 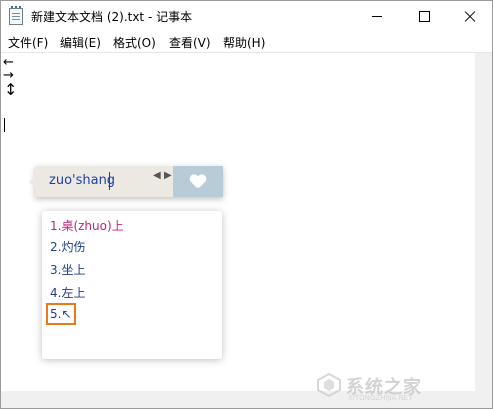 I want to click on window-title: 新建文本文档 (2).txt - 记事本, so click(x=112, y=17).